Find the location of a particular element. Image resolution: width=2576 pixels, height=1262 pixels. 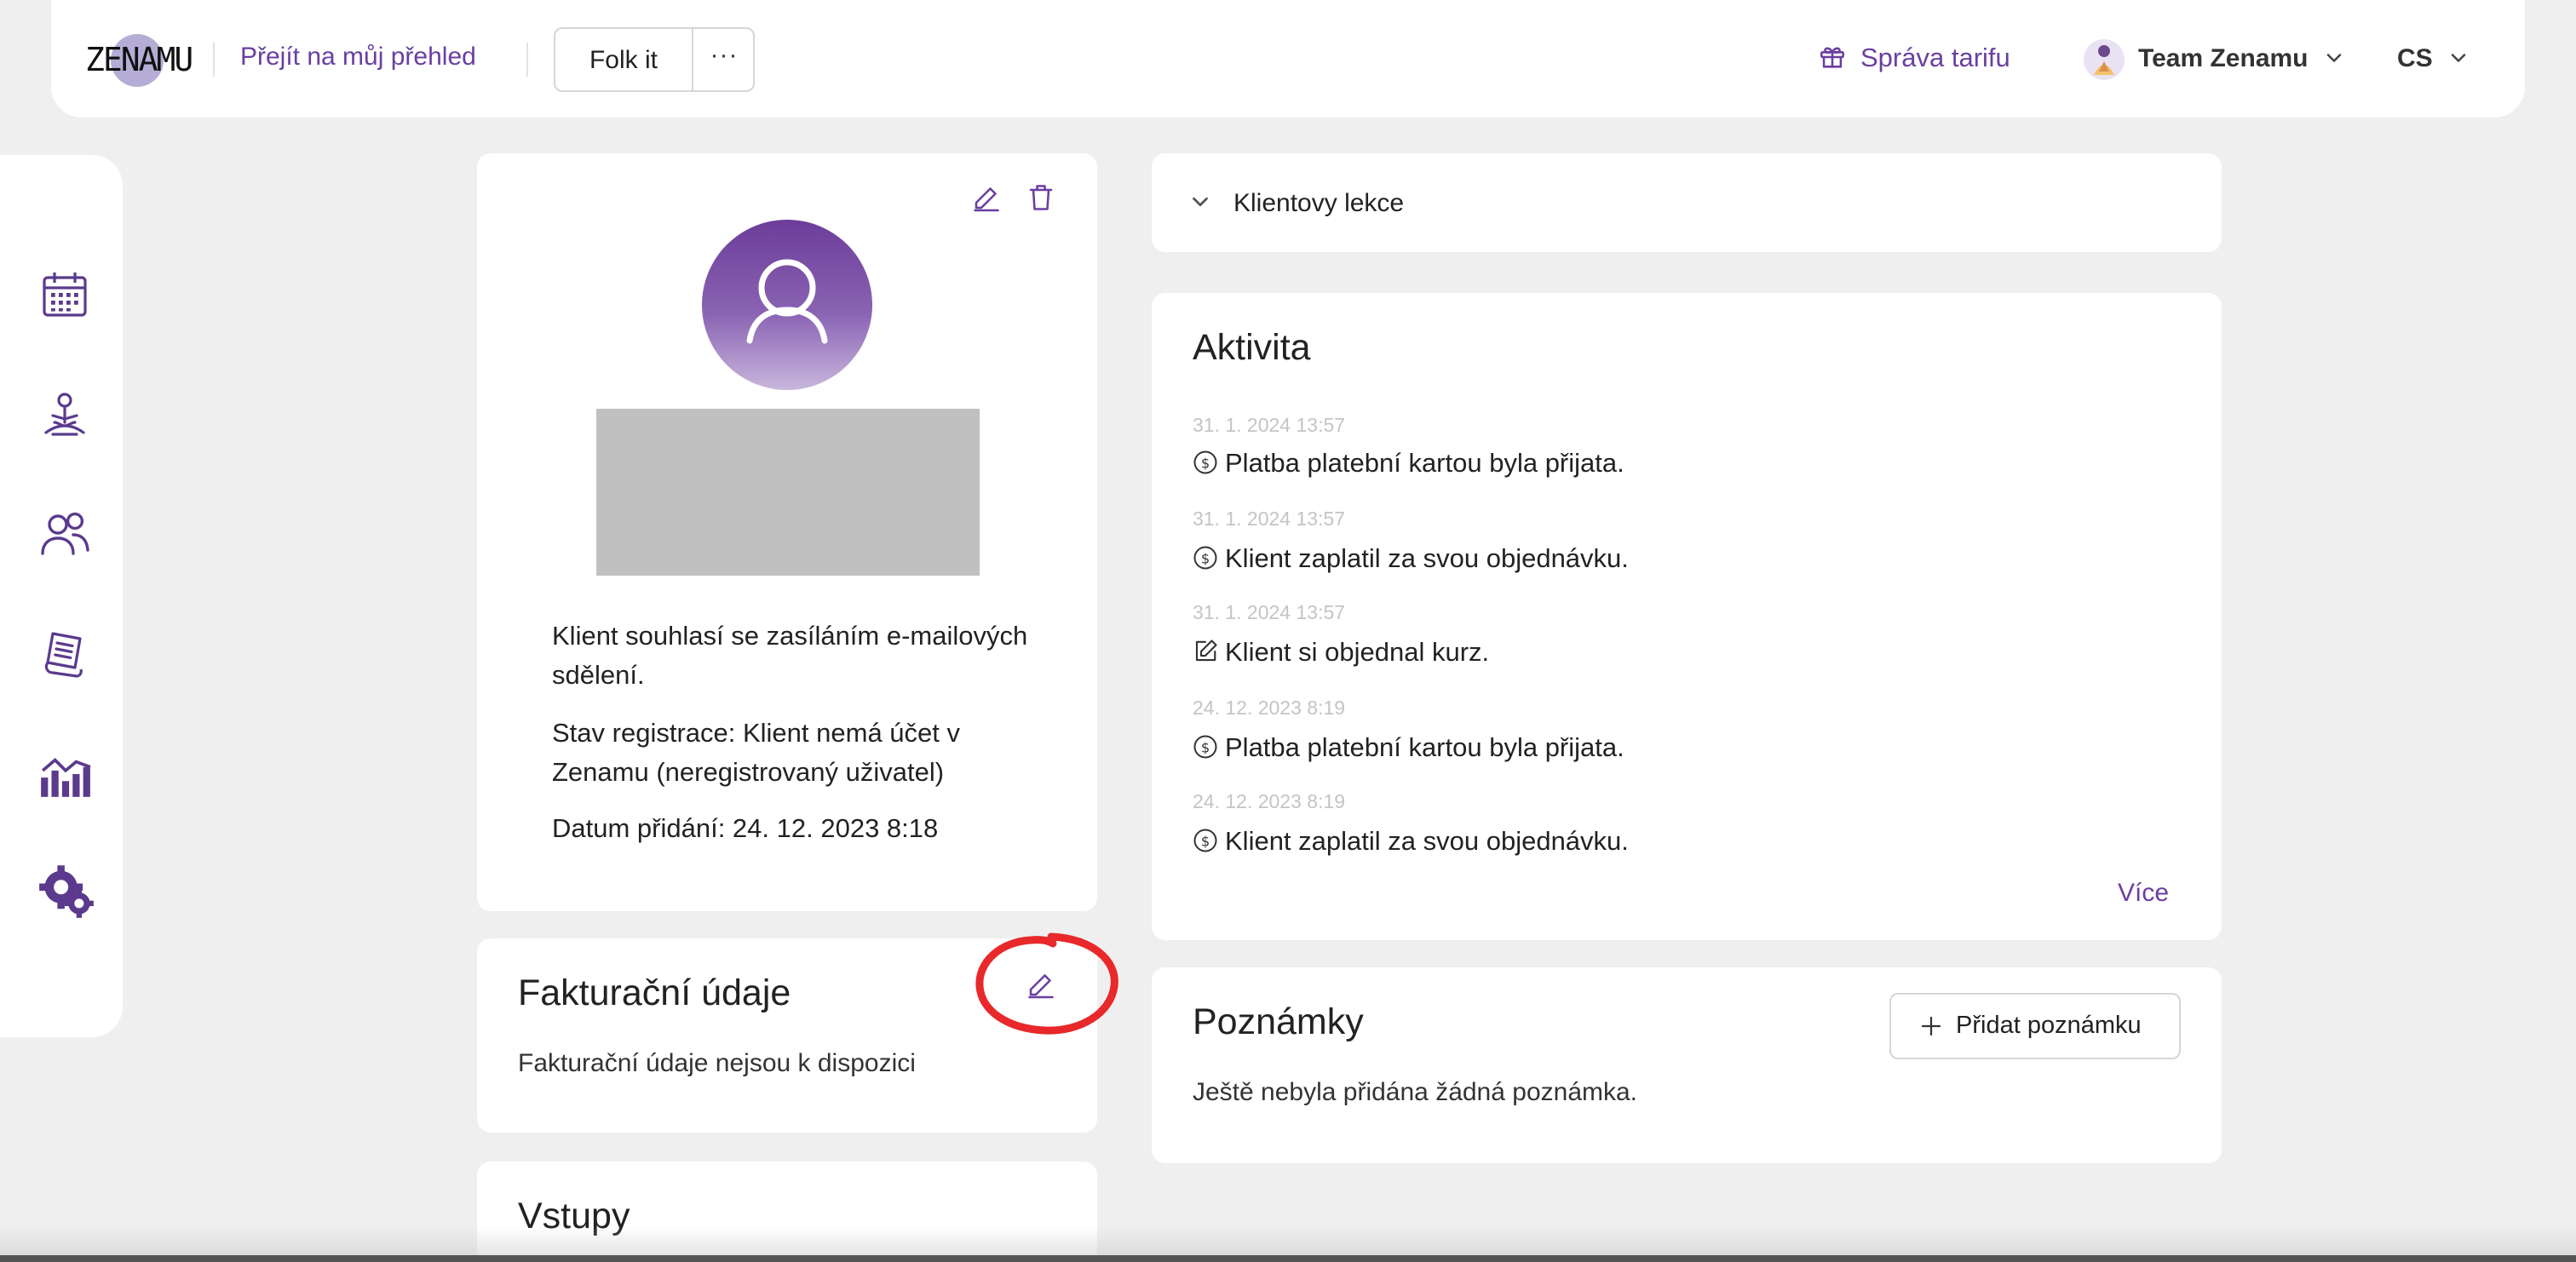

add-note-button: Přidat poznámku is located at coordinates (2035, 1026).